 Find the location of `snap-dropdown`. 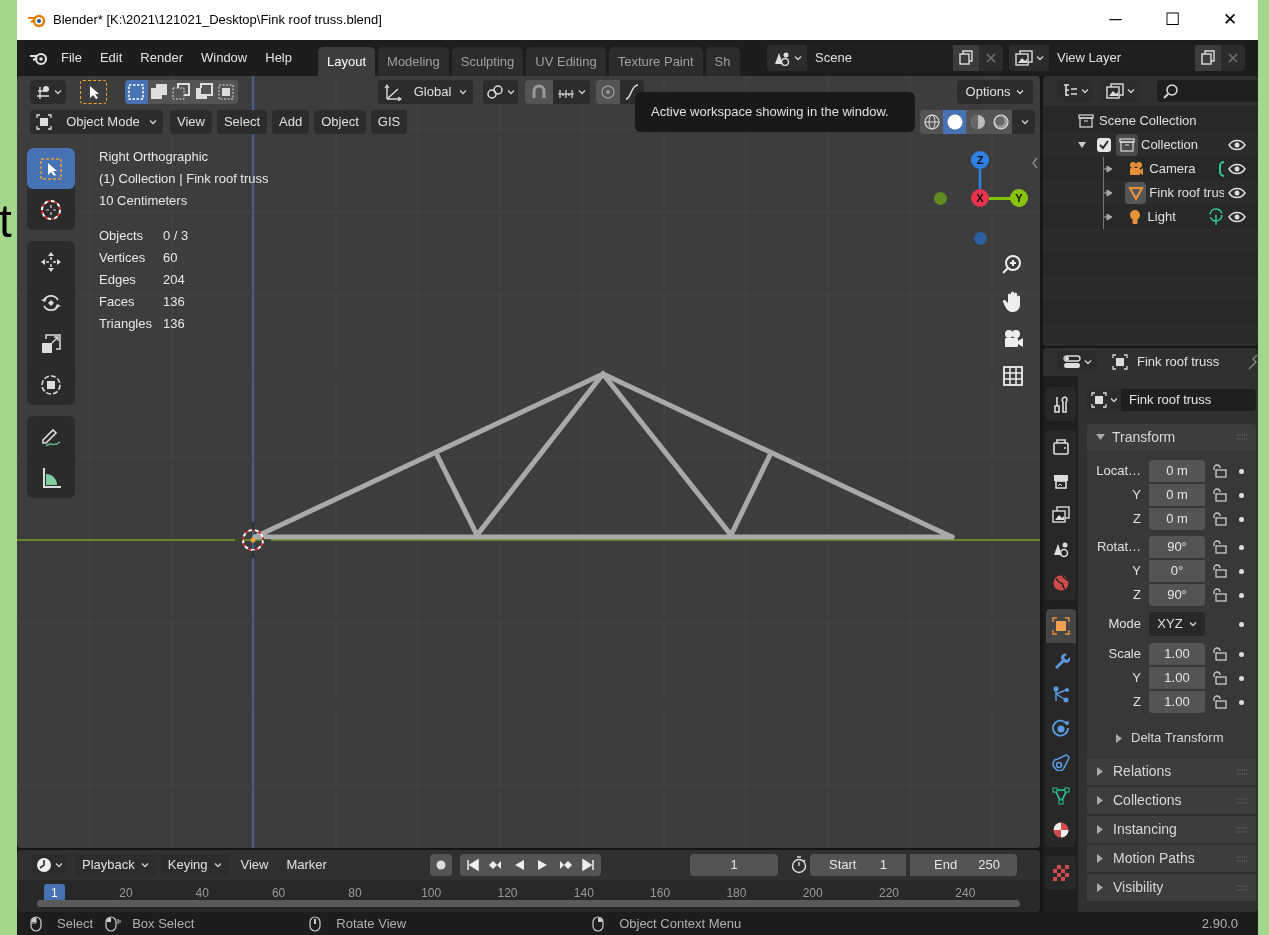

snap-dropdown is located at coordinates (571, 92).